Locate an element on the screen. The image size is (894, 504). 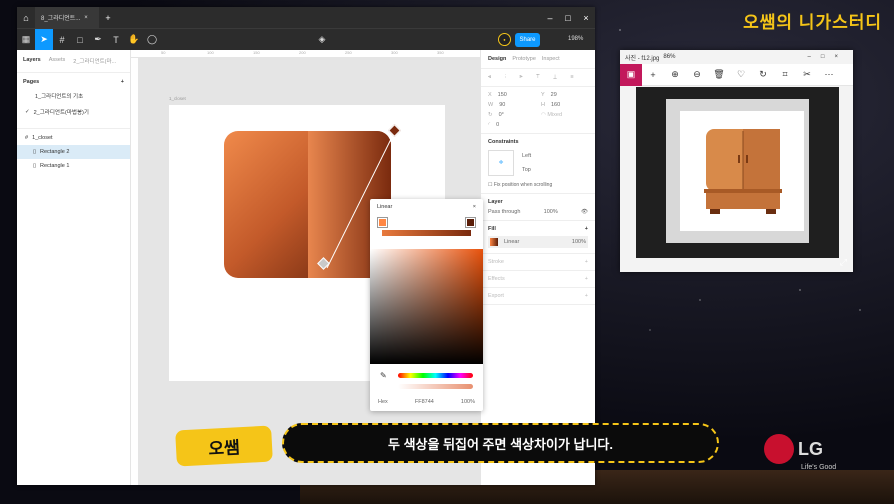
x-field: X 150 is located at coordinates (511, 95).